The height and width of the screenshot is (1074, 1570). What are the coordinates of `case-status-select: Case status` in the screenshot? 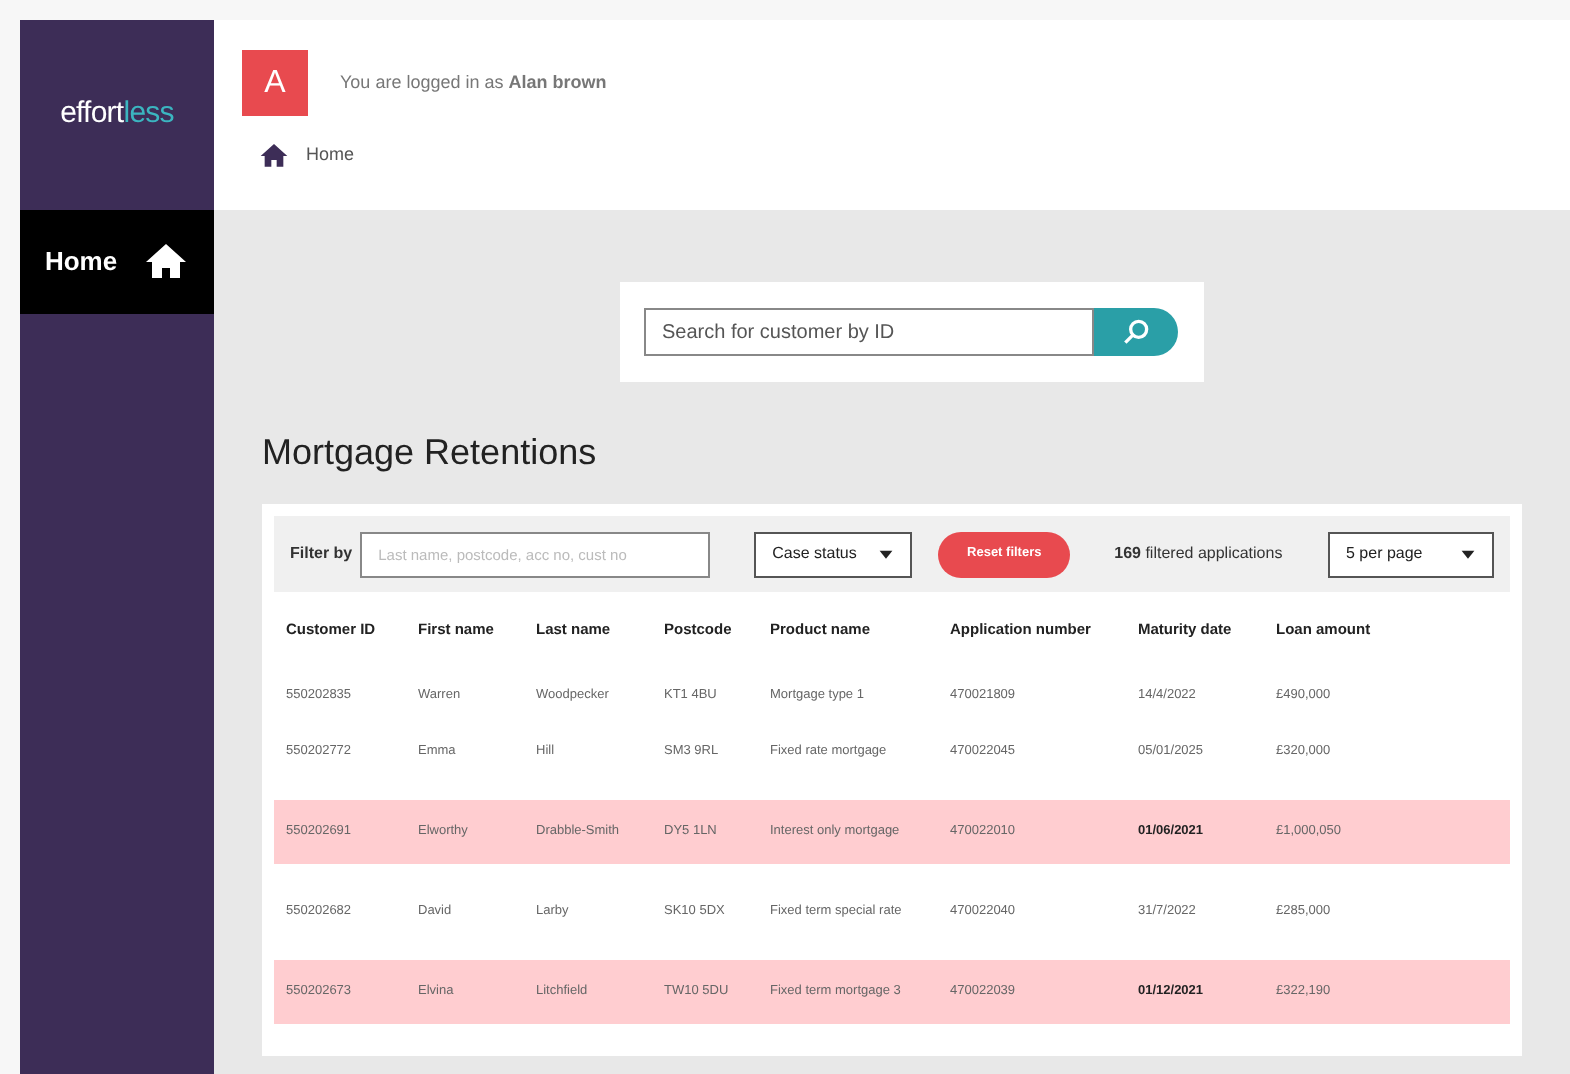 It's located at (833, 554).